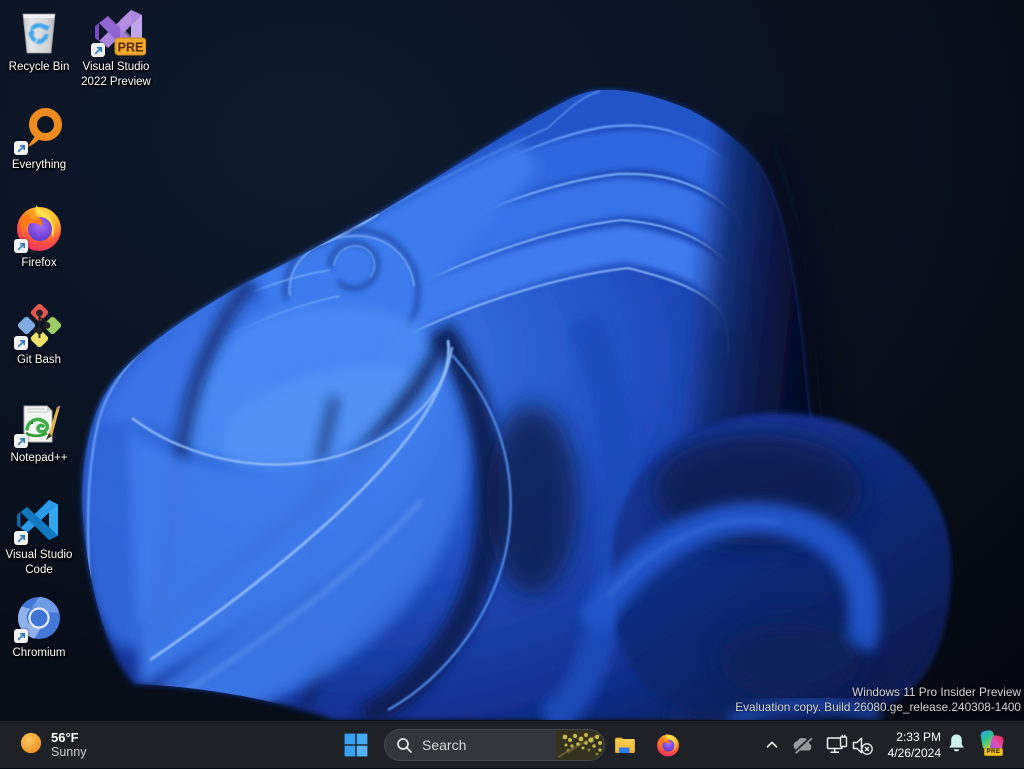 The height and width of the screenshot is (769, 1024). Describe the element at coordinates (131, 48) in the screenshot. I see `svg-text: PRE` at that location.